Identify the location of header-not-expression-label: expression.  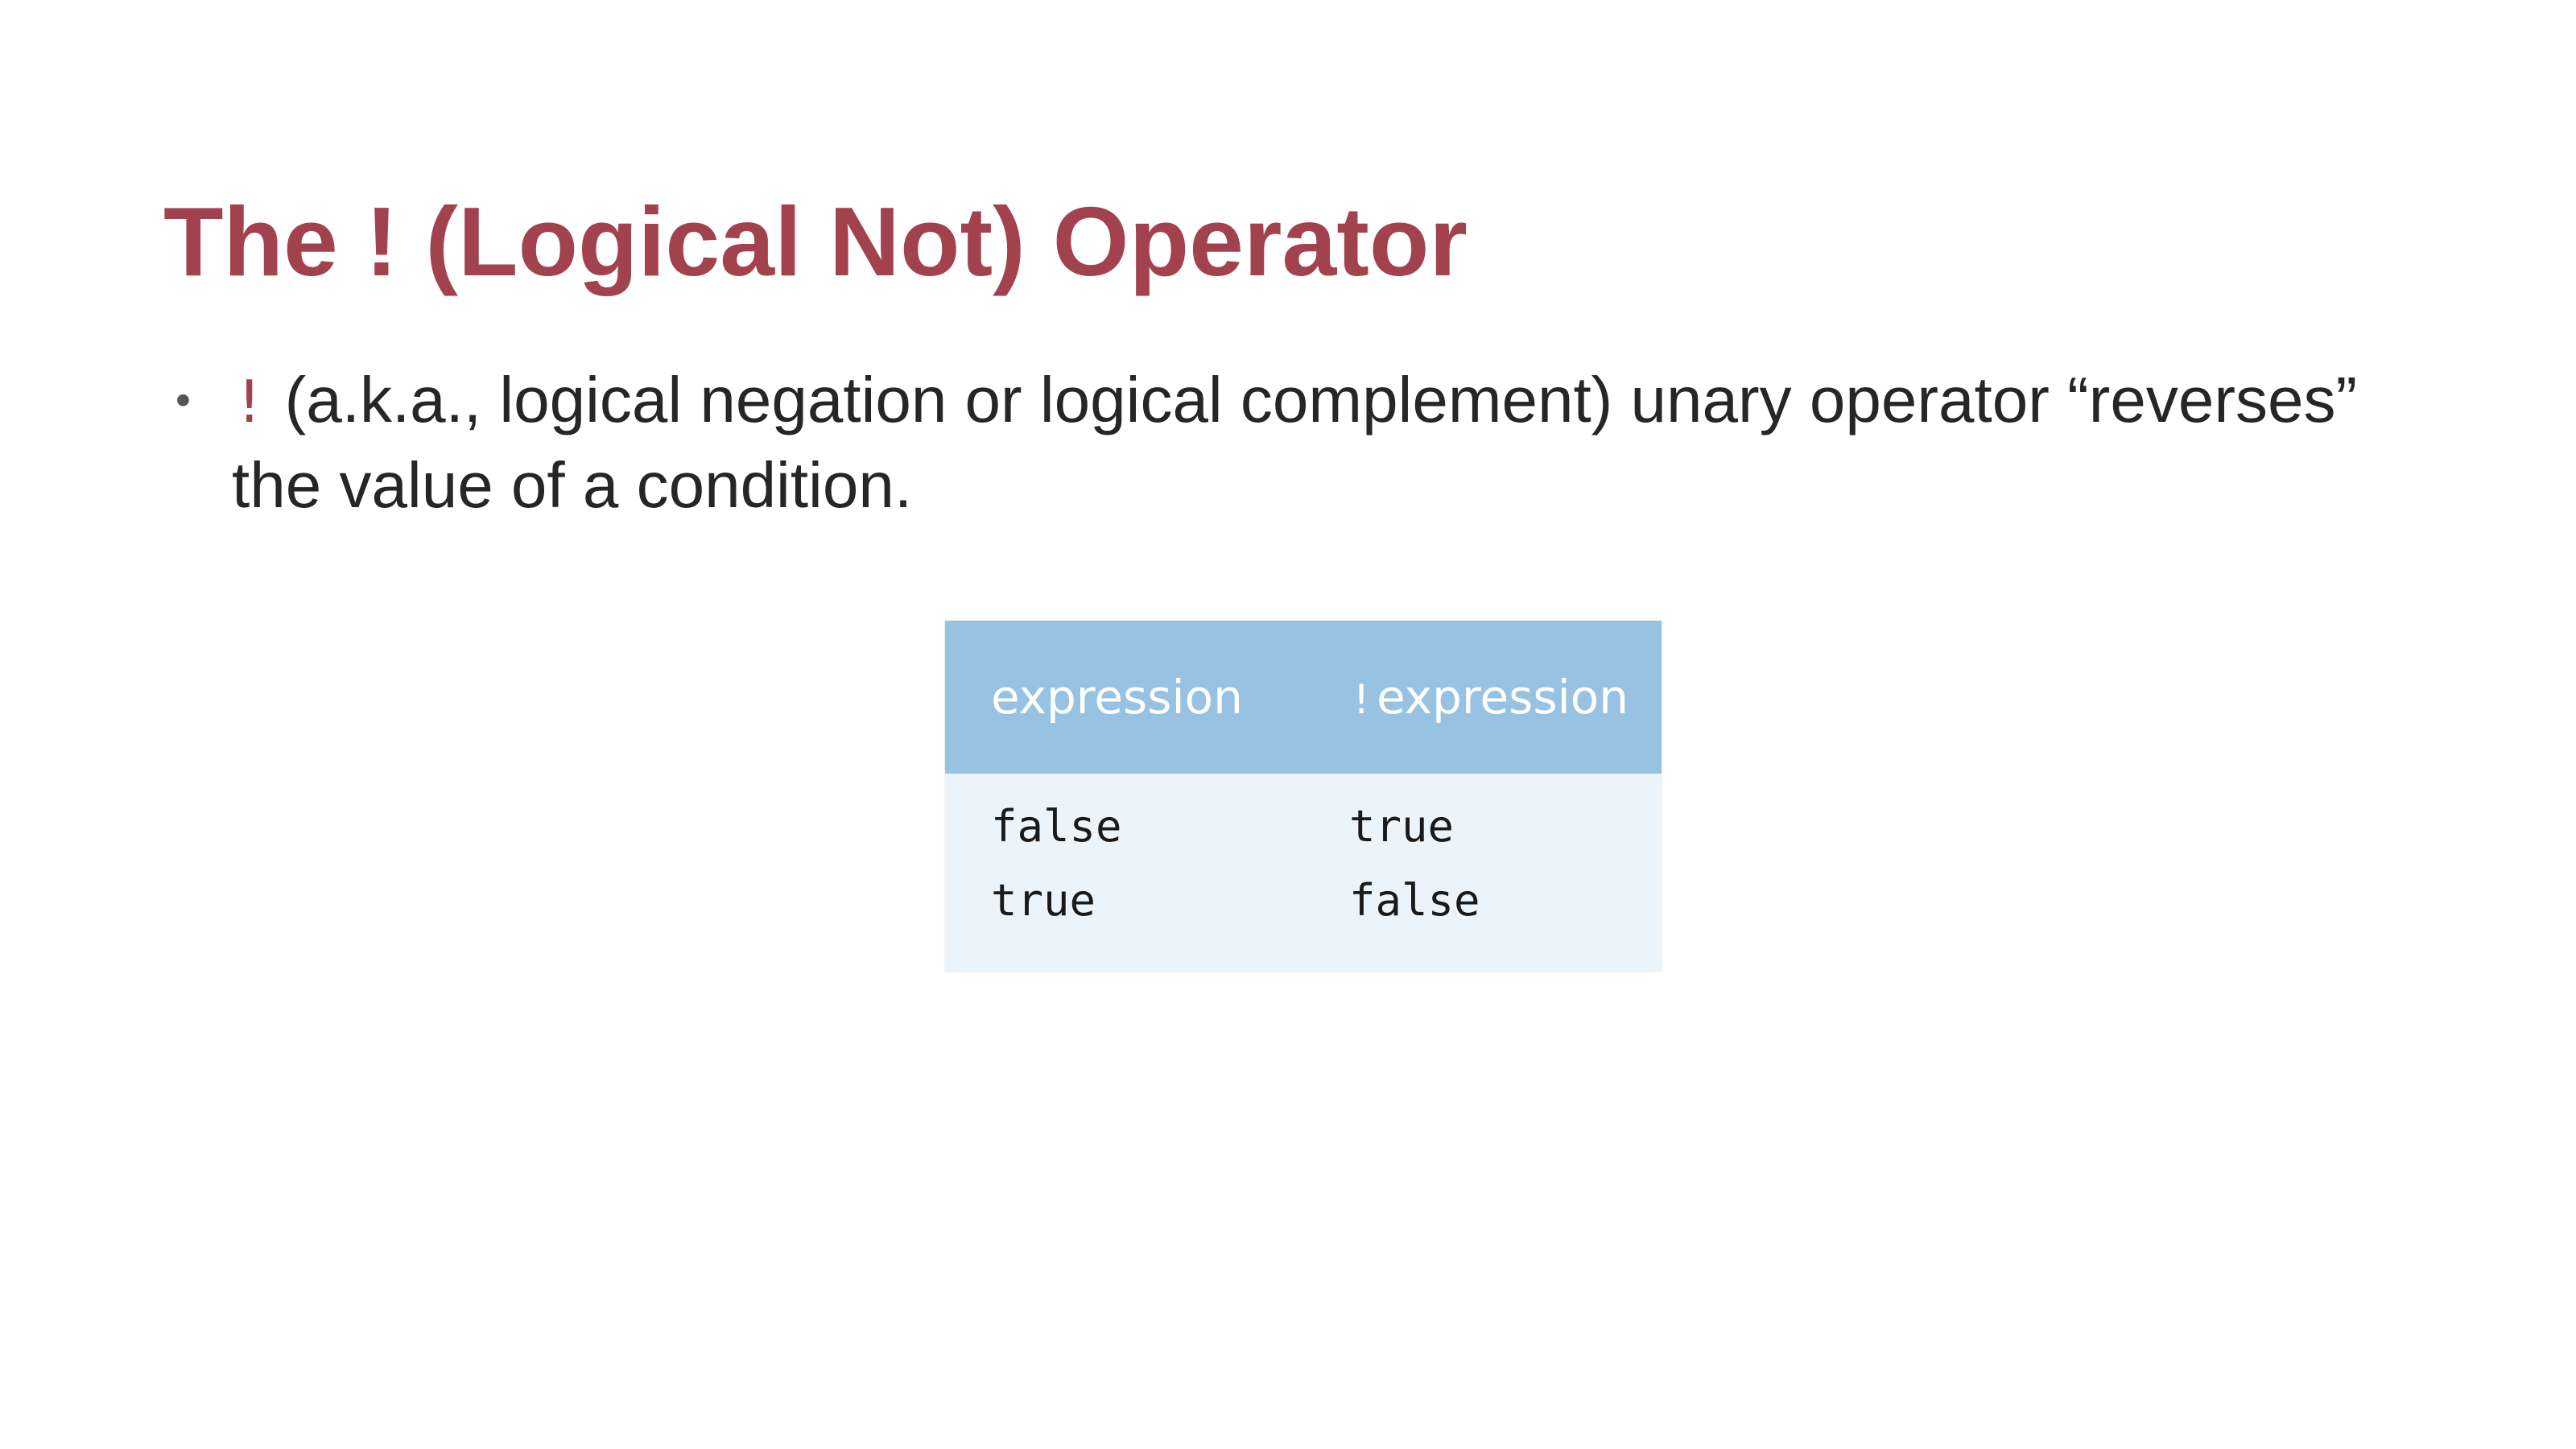
(1503, 697).